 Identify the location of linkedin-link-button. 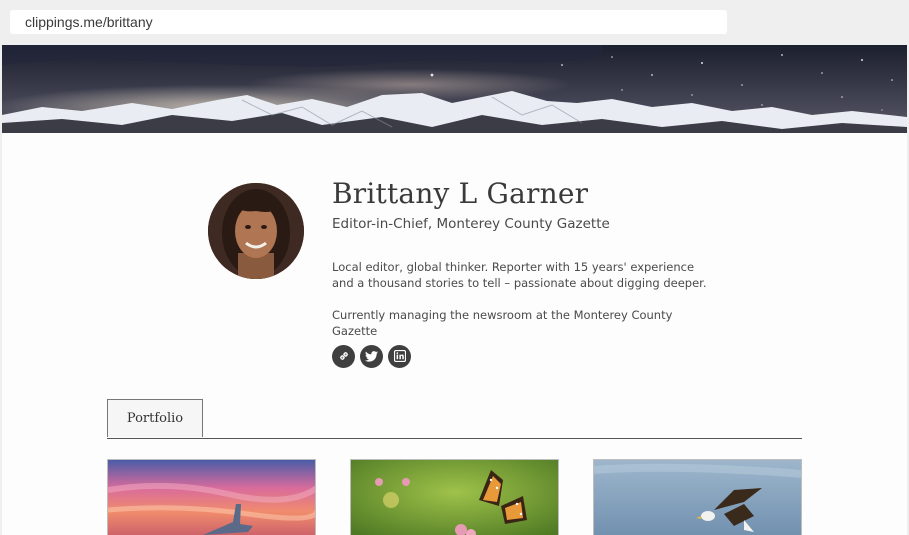
(399, 356).